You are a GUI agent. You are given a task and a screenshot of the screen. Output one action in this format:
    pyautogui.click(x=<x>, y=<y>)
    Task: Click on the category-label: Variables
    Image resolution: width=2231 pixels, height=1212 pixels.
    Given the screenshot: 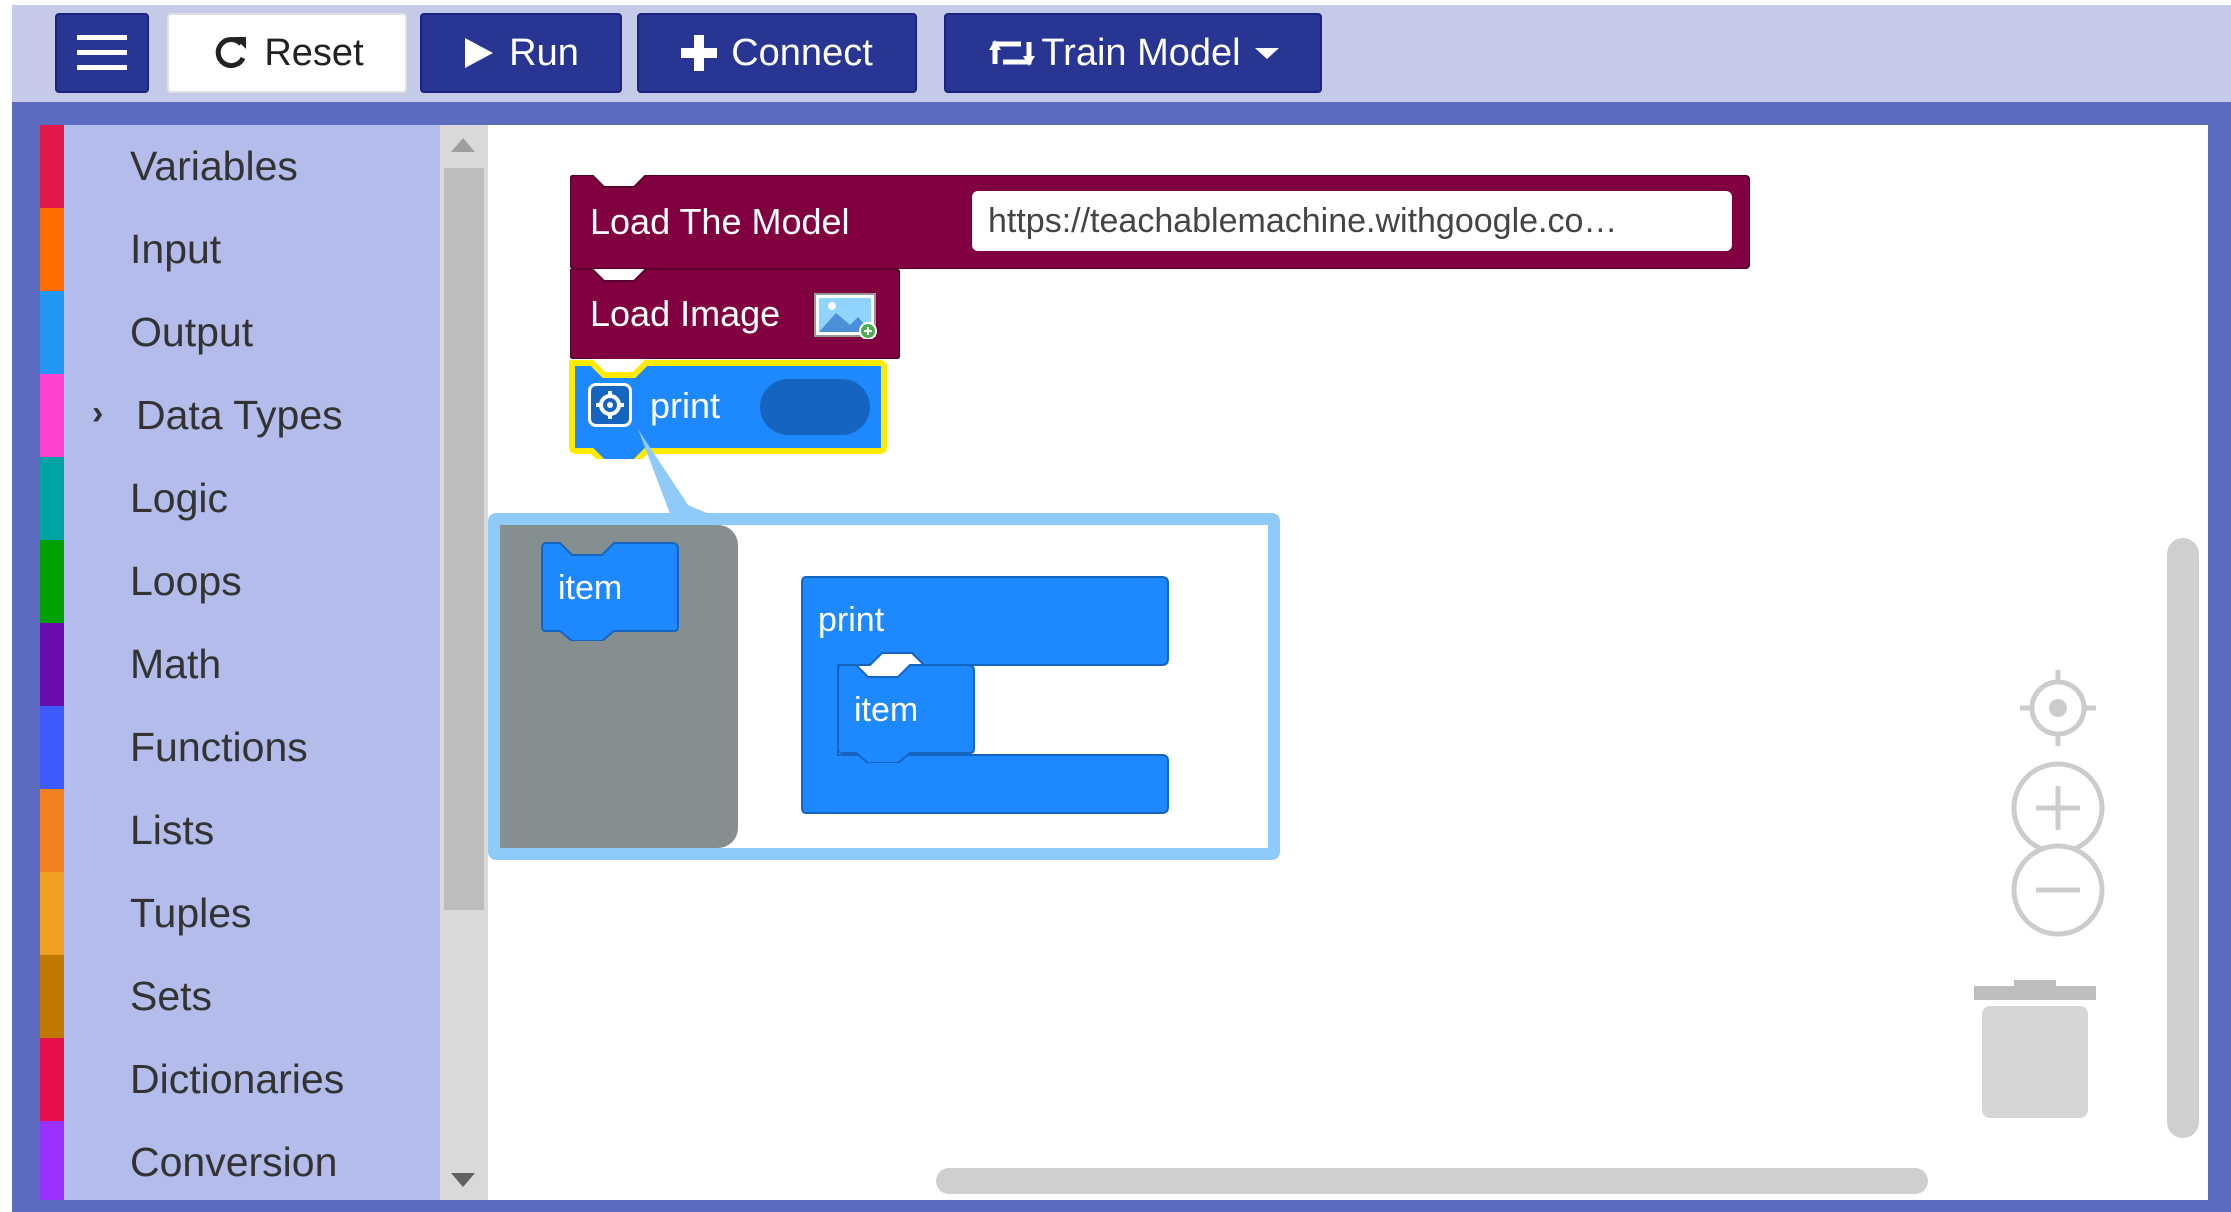 What is the action you would take?
    pyautogui.click(x=214, y=166)
    